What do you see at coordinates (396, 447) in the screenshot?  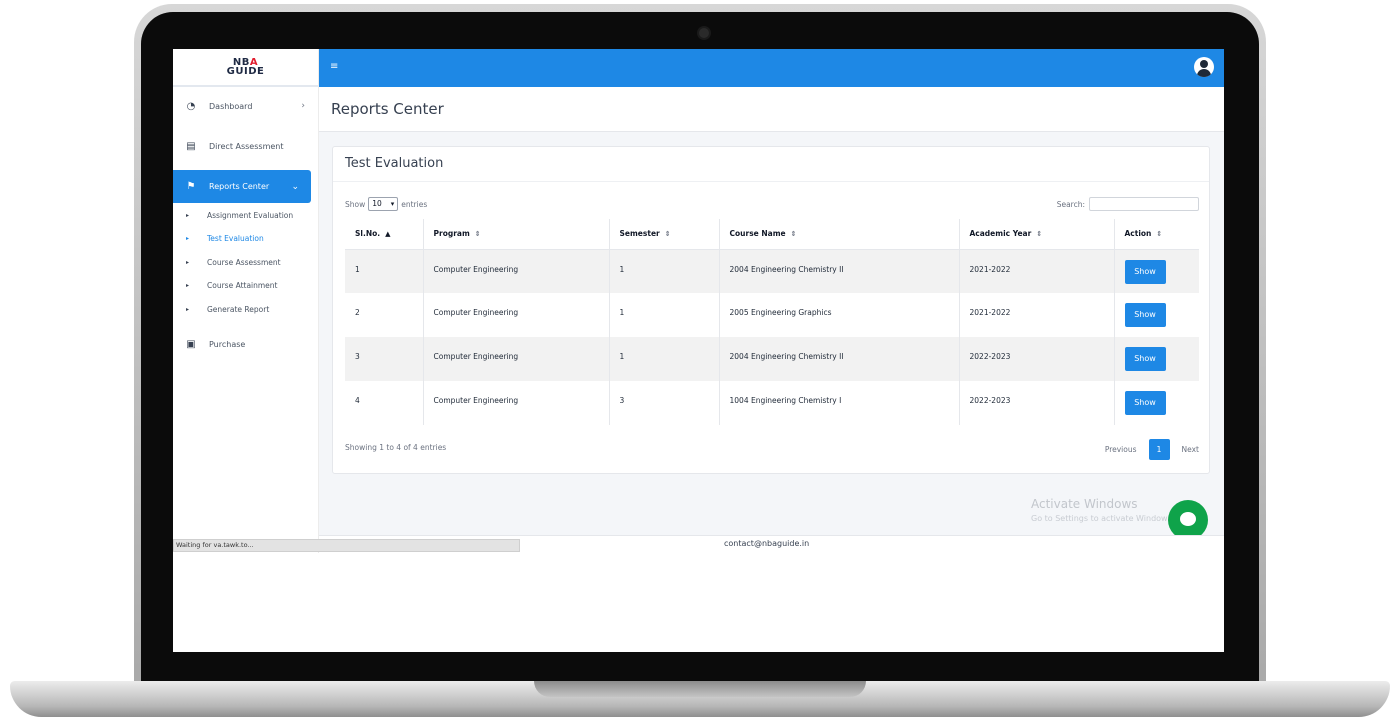 I see `table-info: Showing 1 to 4 of 4 entries` at bounding box center [396, 447].